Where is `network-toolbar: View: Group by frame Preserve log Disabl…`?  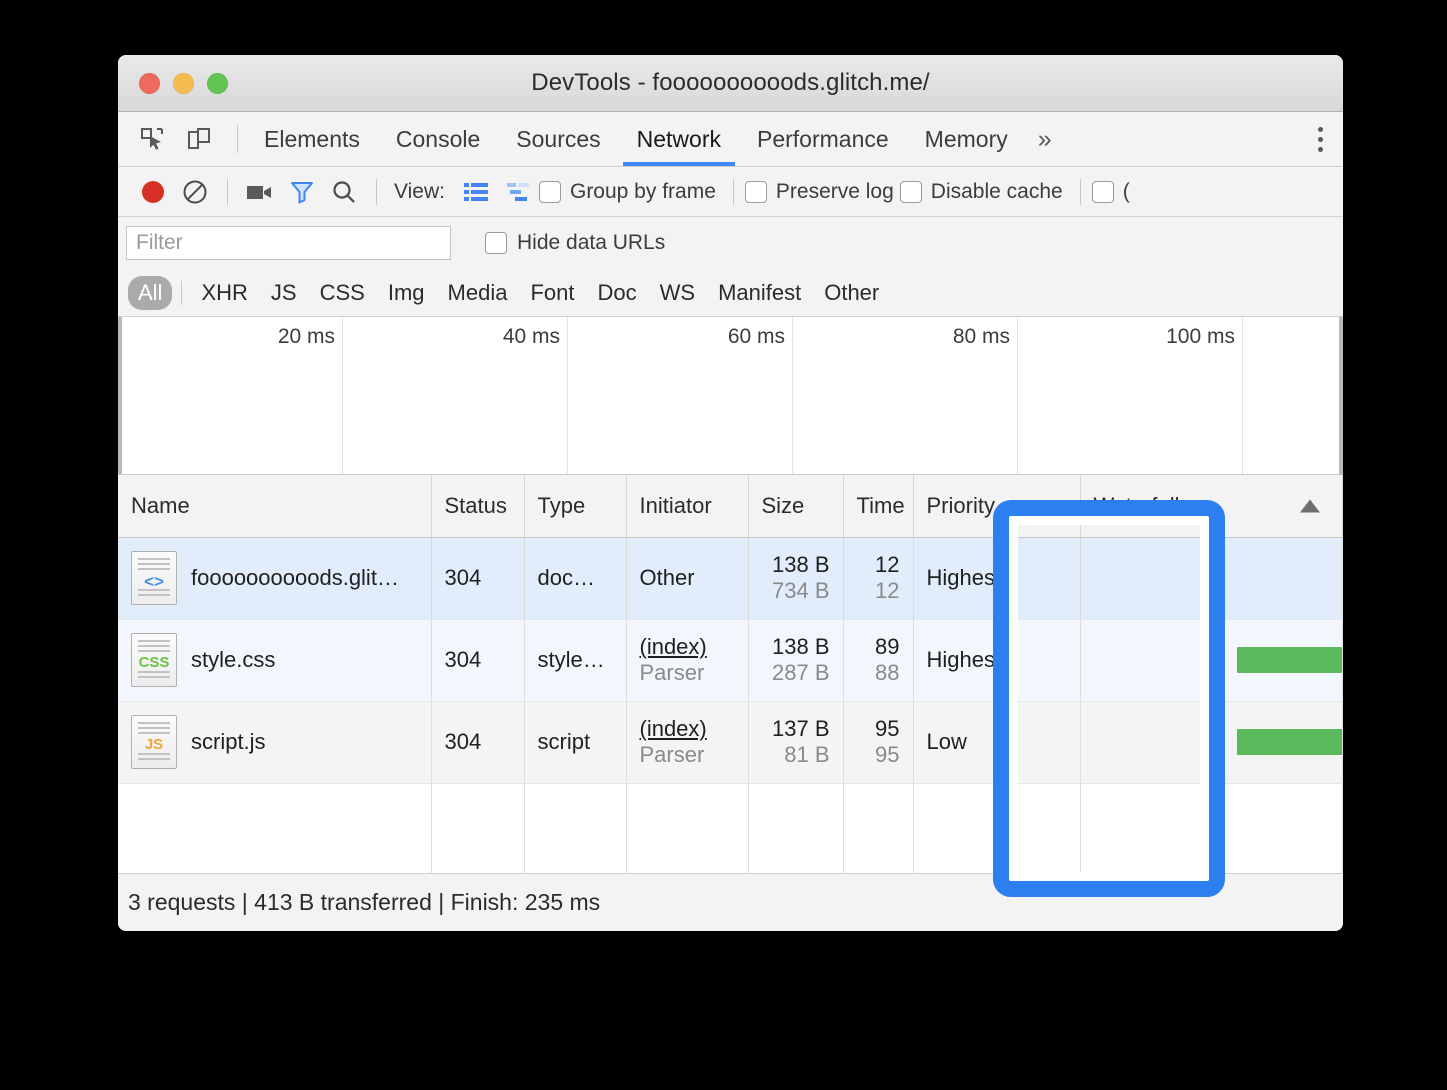
network-toolbar: View: Group by frame Preserve log Disabl… is located at coordinates (730, 192).